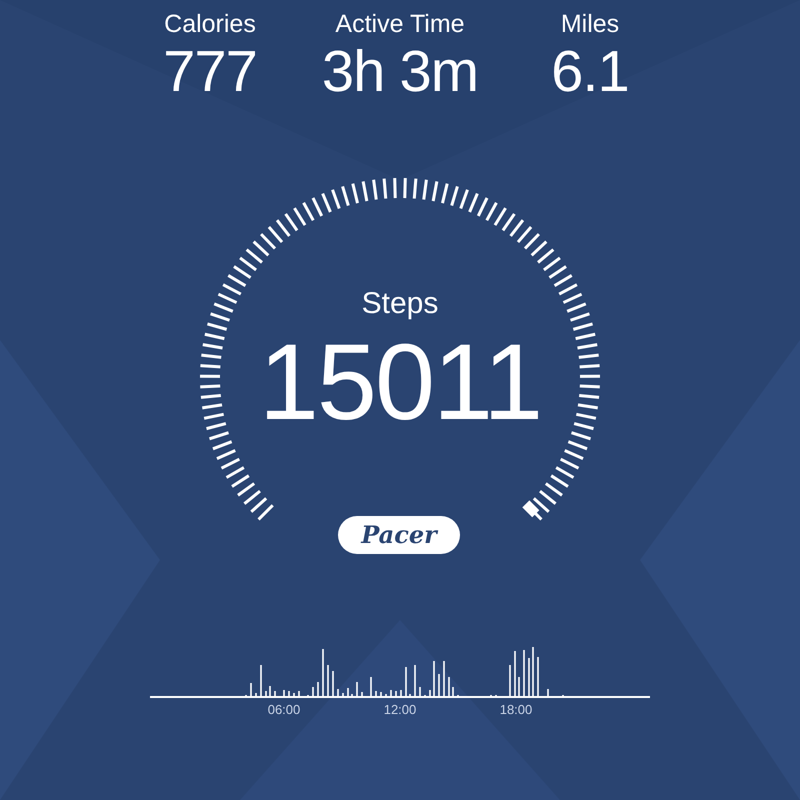 This screenshot has height=800, width=800. Describe the element at coordinates (400, 382) in the screenshot. I see `steps-count: 15011` at that location.